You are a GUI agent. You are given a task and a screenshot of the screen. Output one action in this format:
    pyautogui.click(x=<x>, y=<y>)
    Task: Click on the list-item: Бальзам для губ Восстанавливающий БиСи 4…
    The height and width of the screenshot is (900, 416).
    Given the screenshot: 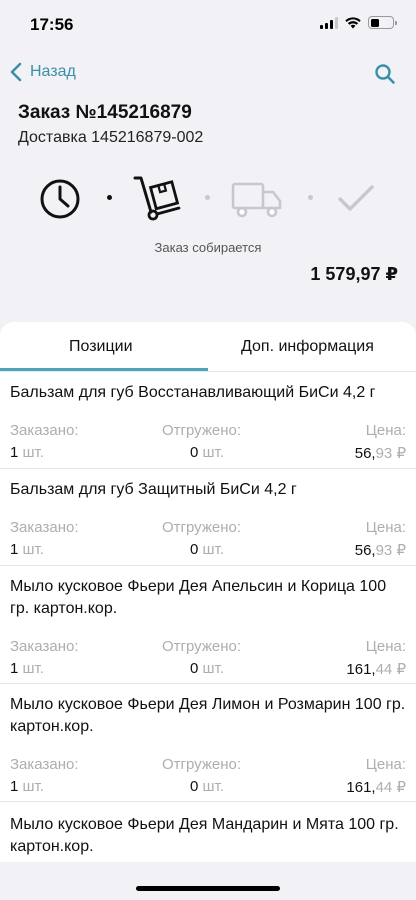 What is the action you would take?
    pyautogui.click(x=208, y=420)
    